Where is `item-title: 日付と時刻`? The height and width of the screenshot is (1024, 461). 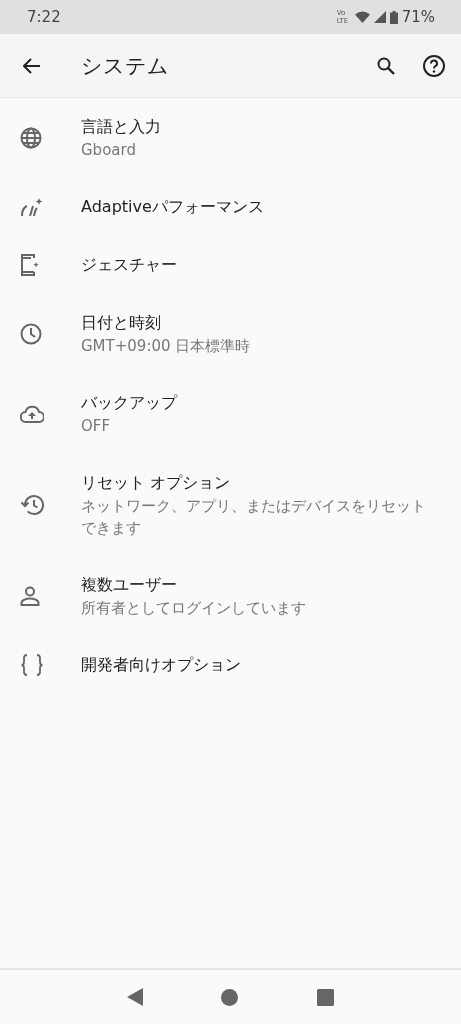
item-title: 日付と時刻 is located at coordinates (121, 323).